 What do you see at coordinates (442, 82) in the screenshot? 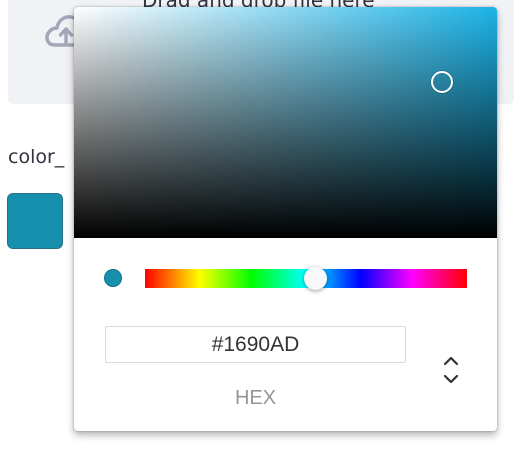
I see `saturation-pointer` at bounding box center [442, 82].